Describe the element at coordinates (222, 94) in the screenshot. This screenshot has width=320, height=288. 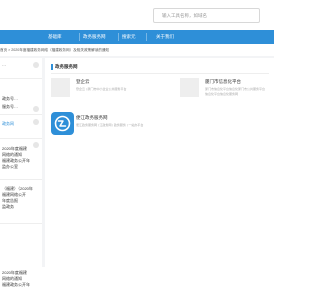
I see `card-description: 信息化平台信息化服务网` at that location.